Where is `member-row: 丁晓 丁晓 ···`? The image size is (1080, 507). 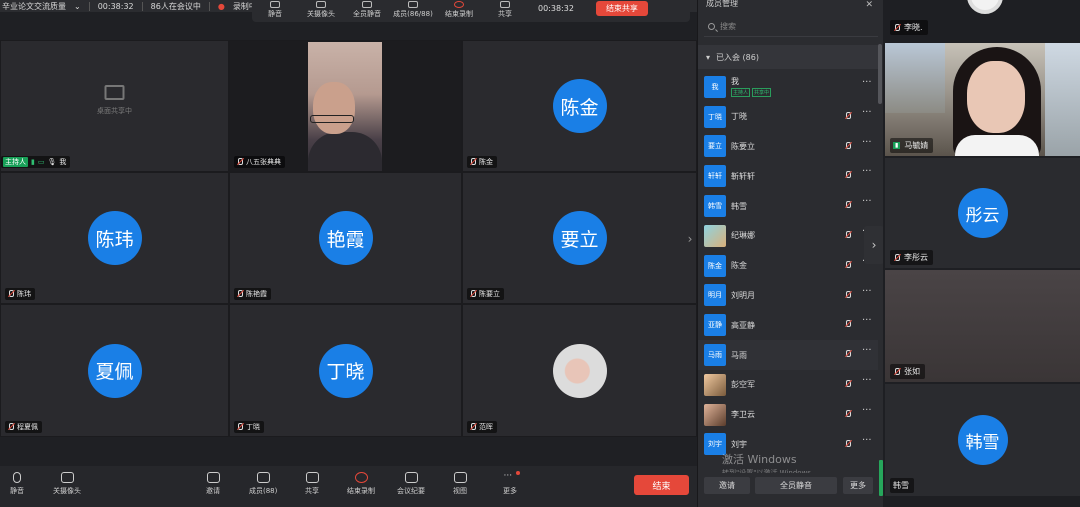
member-row: 丁晓 丁晓 ··· is located at coordinates (788, 117).